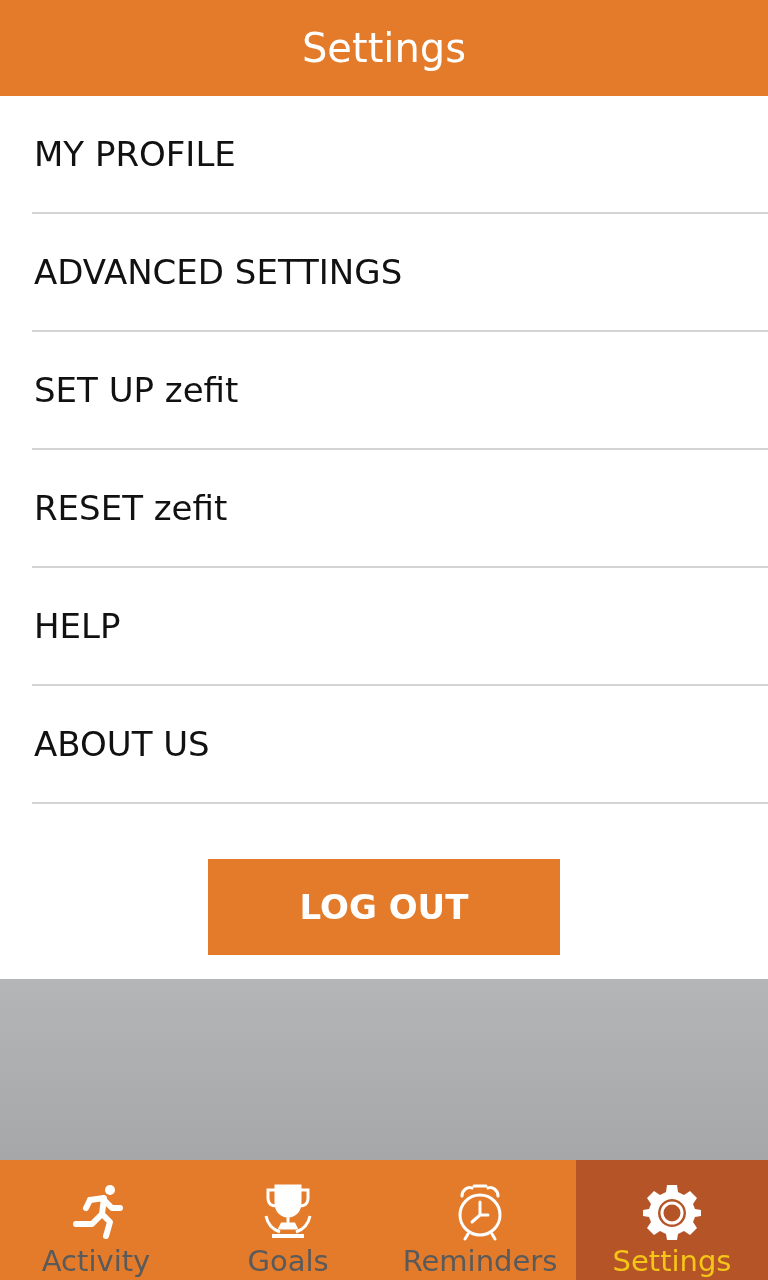 The image size is (768, 1280). What do you see at coordinates (400, 273) in the screenshot?
I see `menu-item: ADVANCED SETTINGS` at bounding box center [400, 273].